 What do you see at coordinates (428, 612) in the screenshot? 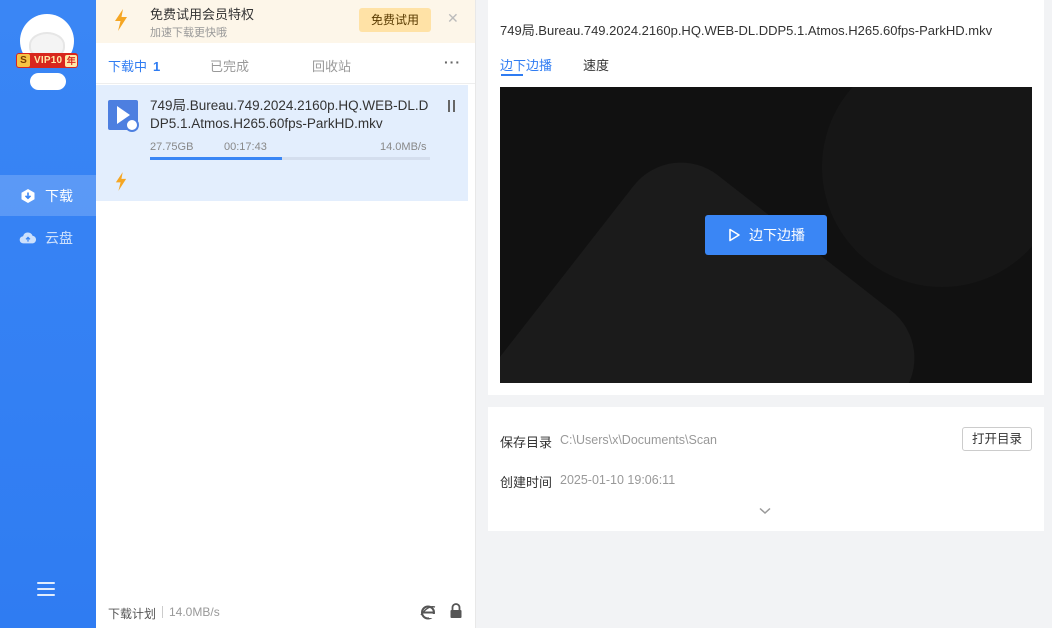
I see `browser-e-icon` at bounding box center [428, 612].